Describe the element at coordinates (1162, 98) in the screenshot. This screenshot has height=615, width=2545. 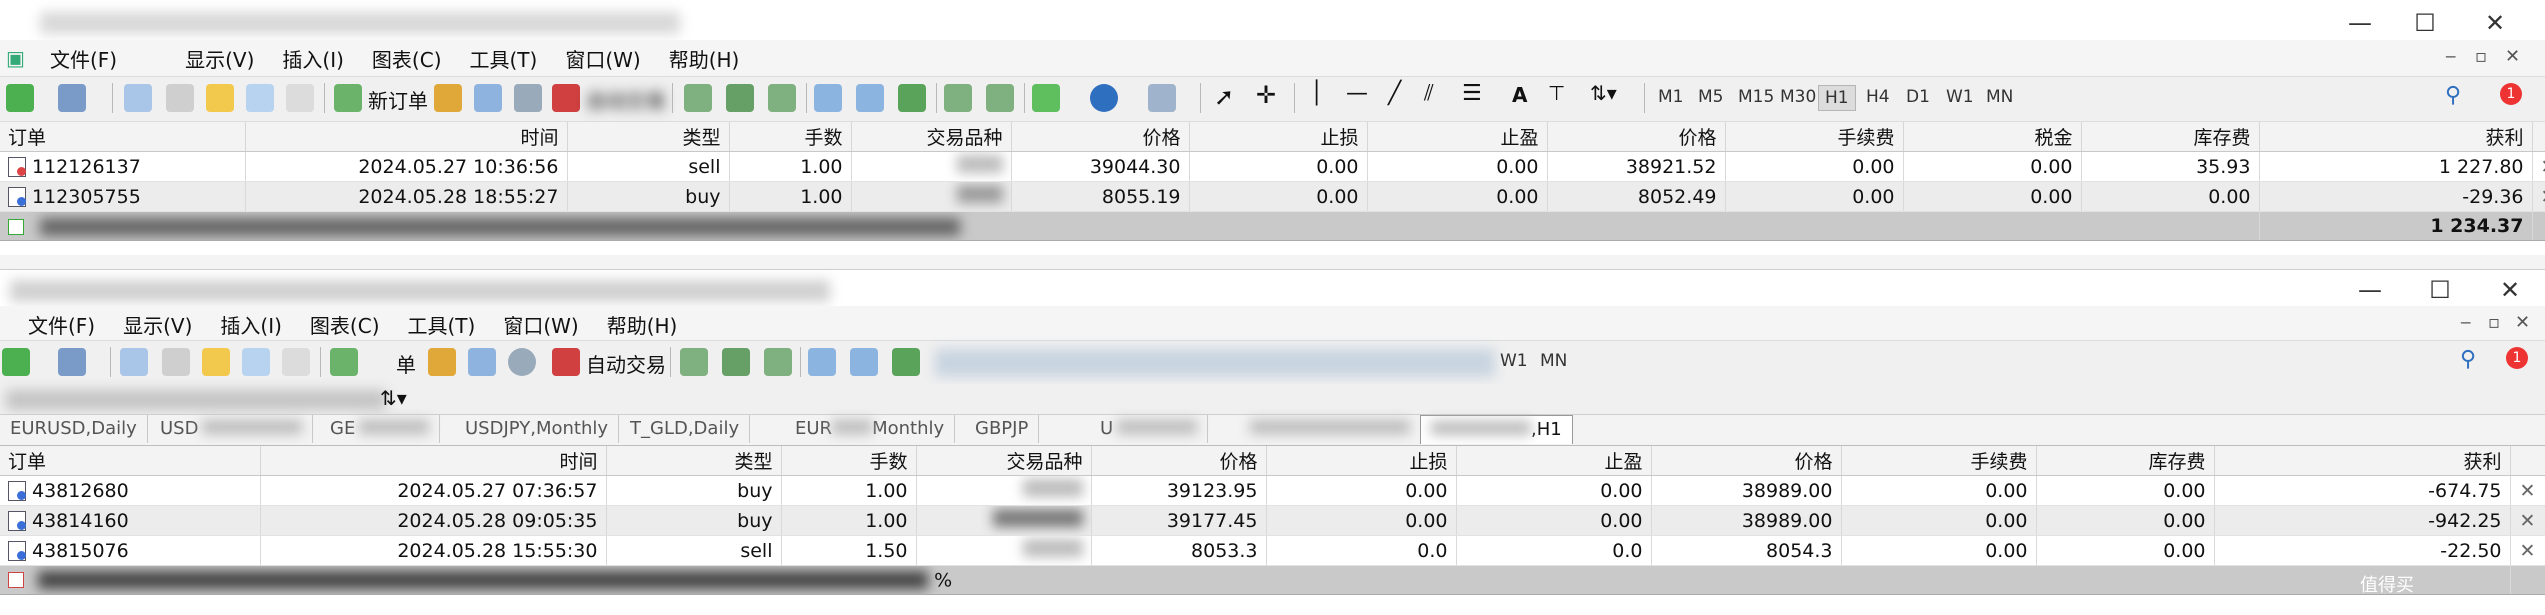
I see `templates-icon` at that location.